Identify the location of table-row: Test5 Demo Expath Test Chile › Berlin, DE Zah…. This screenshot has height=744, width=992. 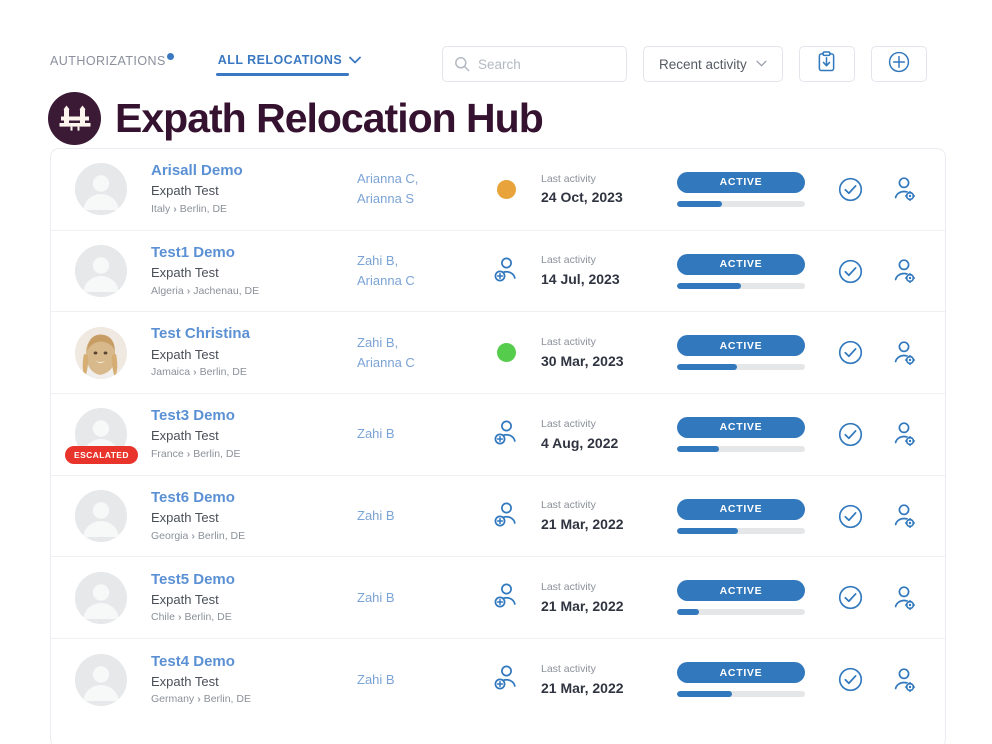
(498, 598).